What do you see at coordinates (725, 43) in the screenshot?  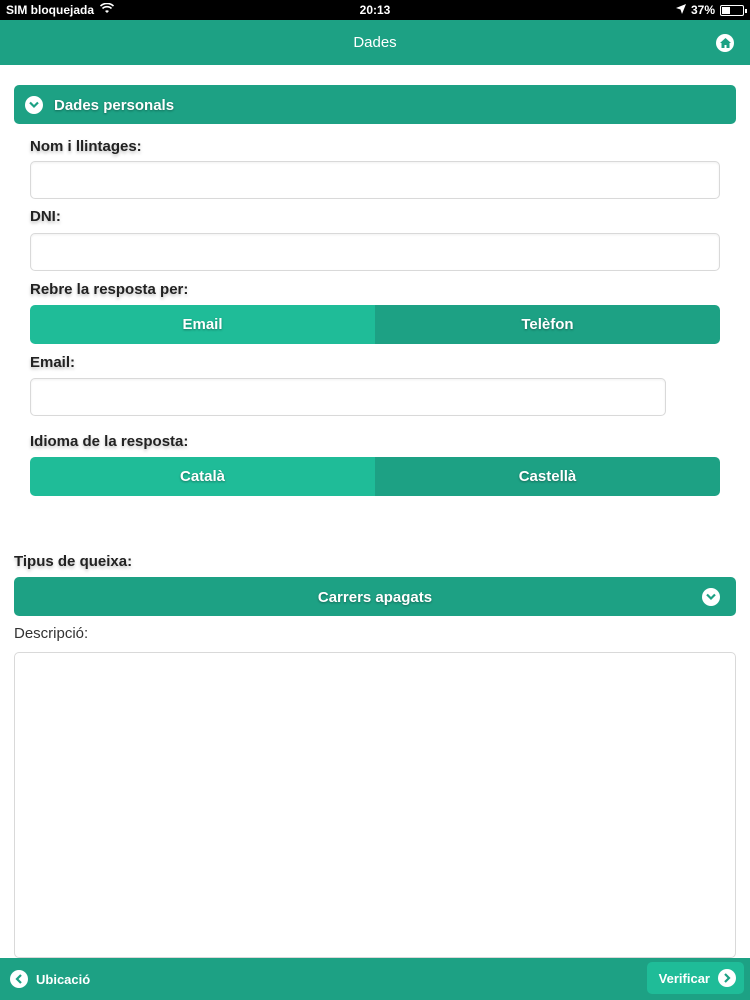 I see `home-icon` at bounding box center [725, 43].